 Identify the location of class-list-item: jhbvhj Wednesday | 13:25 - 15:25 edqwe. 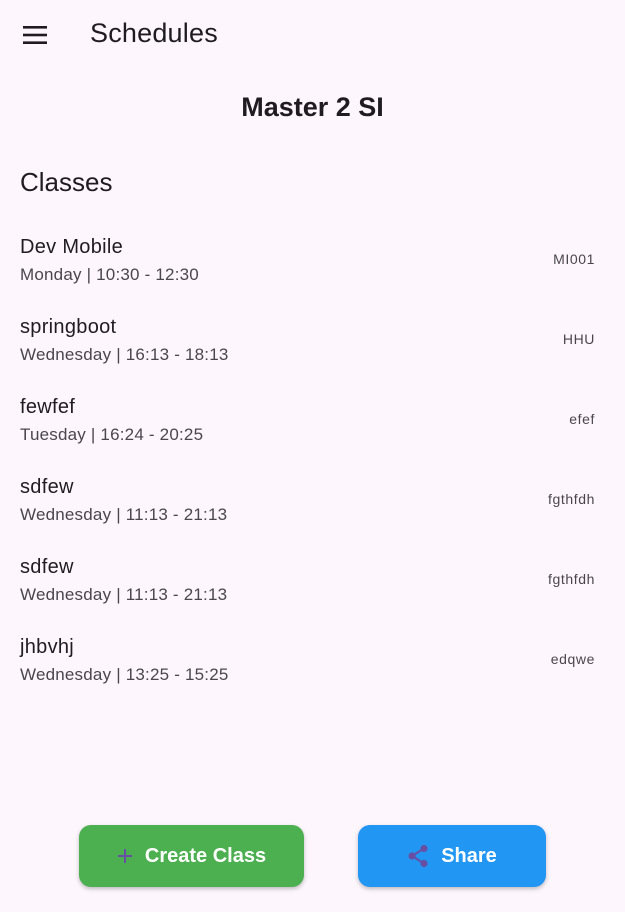
(312, 663).